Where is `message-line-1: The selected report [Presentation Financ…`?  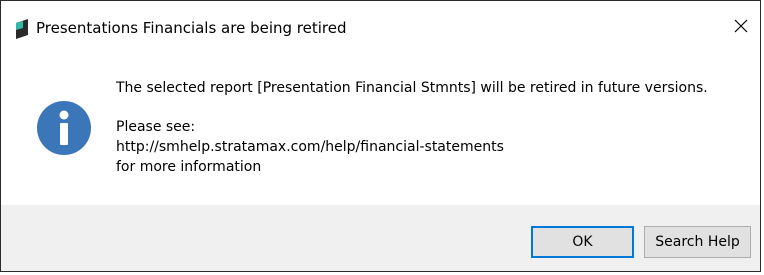
message-line-1: The selected report [Presentation Financ… is located at coordinates (412, 88).